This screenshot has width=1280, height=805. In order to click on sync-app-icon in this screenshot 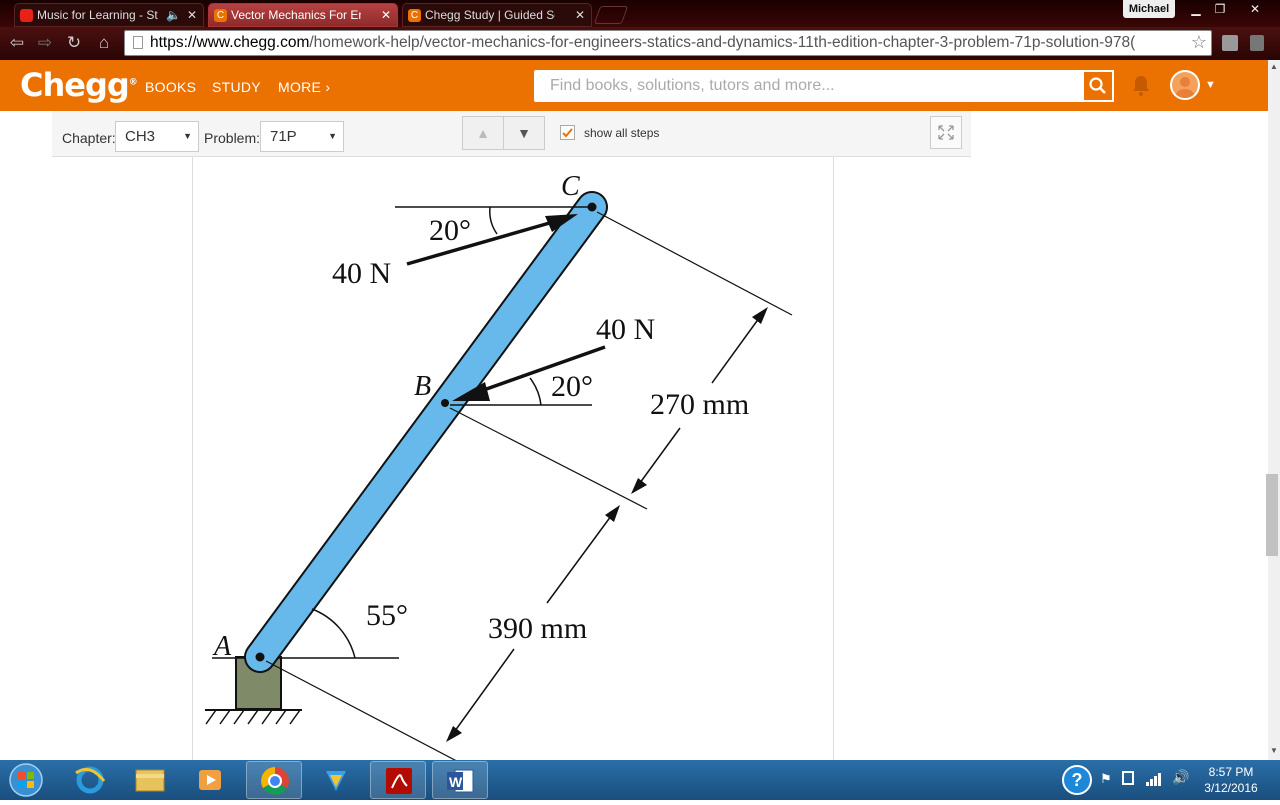, I will do `click(336, 780)`.